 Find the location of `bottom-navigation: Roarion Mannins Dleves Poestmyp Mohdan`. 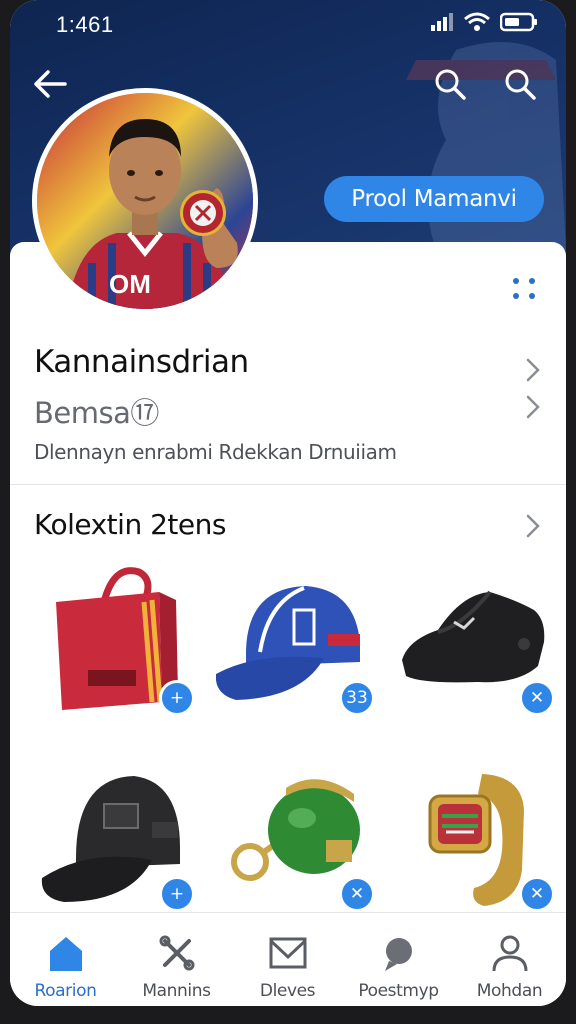

bottom-navigation: Roarion Mannins Dleves Poestmyp Mohdan is located at coordinates (288, 959).